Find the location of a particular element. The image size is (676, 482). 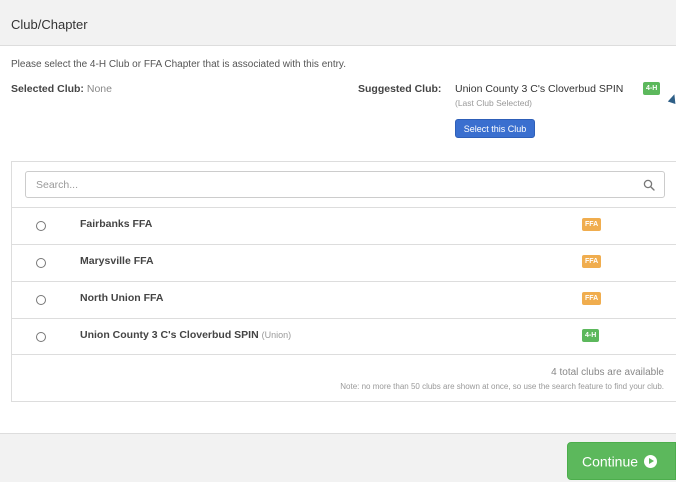

suggested-club-label: Suggested Club: is located at coordinates (400, 89).